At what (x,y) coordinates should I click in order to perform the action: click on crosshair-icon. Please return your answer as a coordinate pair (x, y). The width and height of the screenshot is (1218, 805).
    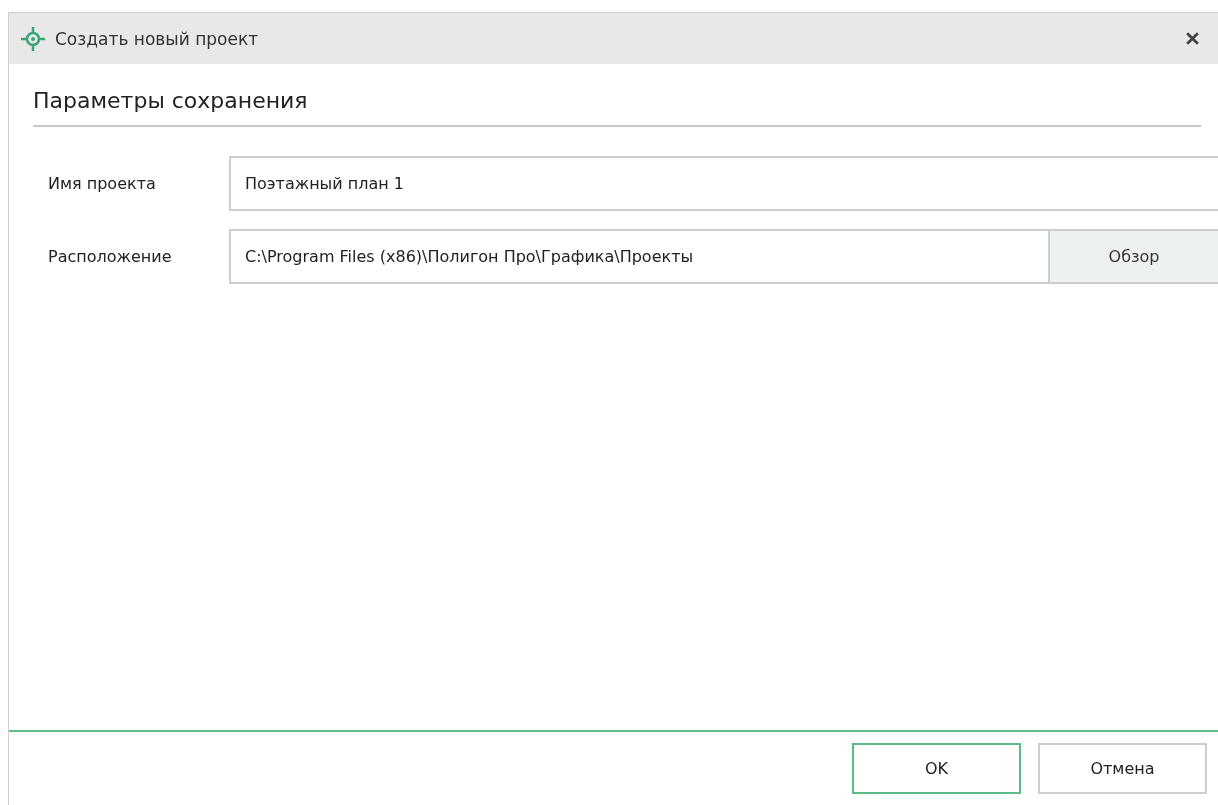
    Looking at the image, I should click on (33, 38).